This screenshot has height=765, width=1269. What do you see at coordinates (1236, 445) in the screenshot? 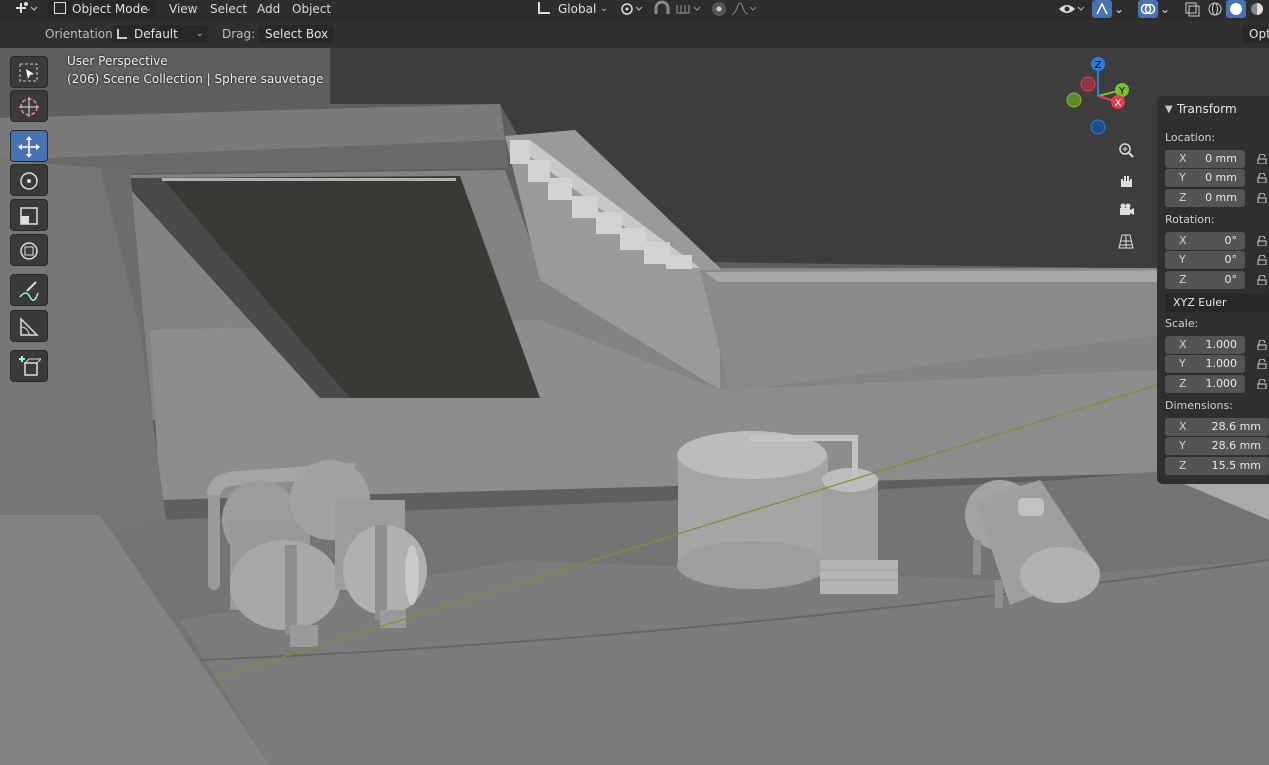
I see `field-value: 28.6 mm` at bounding box center [1236, 445].